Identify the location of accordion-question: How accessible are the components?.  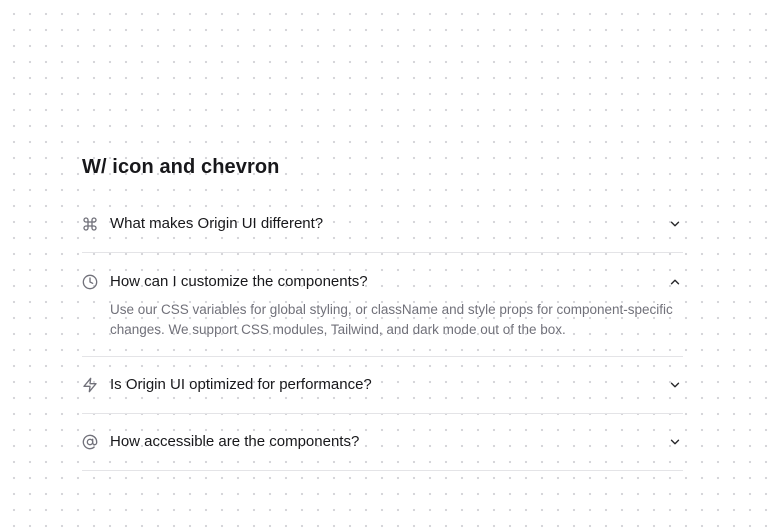
(235, 441).